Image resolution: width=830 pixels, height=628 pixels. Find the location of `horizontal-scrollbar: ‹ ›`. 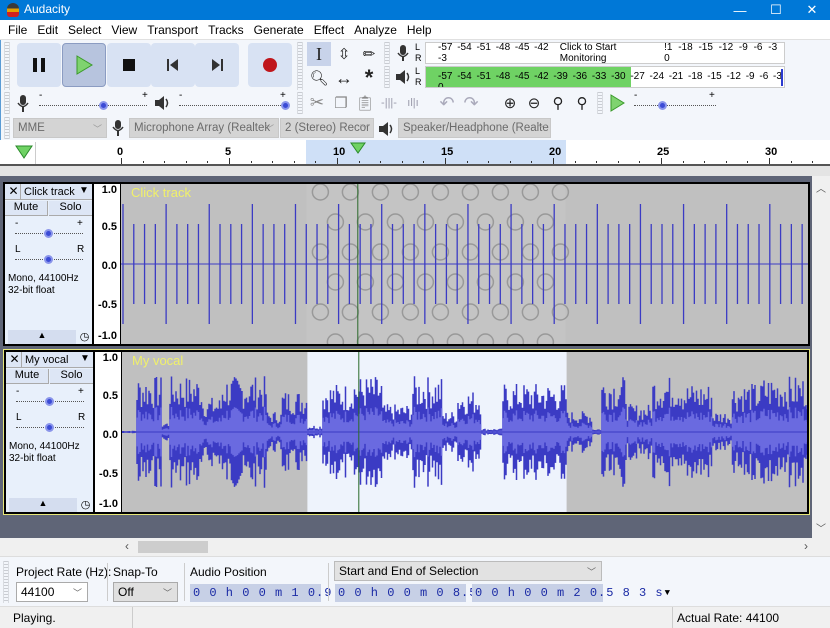

horizontal-scrollbar: ‹ › is located at coordinates (466, 547).